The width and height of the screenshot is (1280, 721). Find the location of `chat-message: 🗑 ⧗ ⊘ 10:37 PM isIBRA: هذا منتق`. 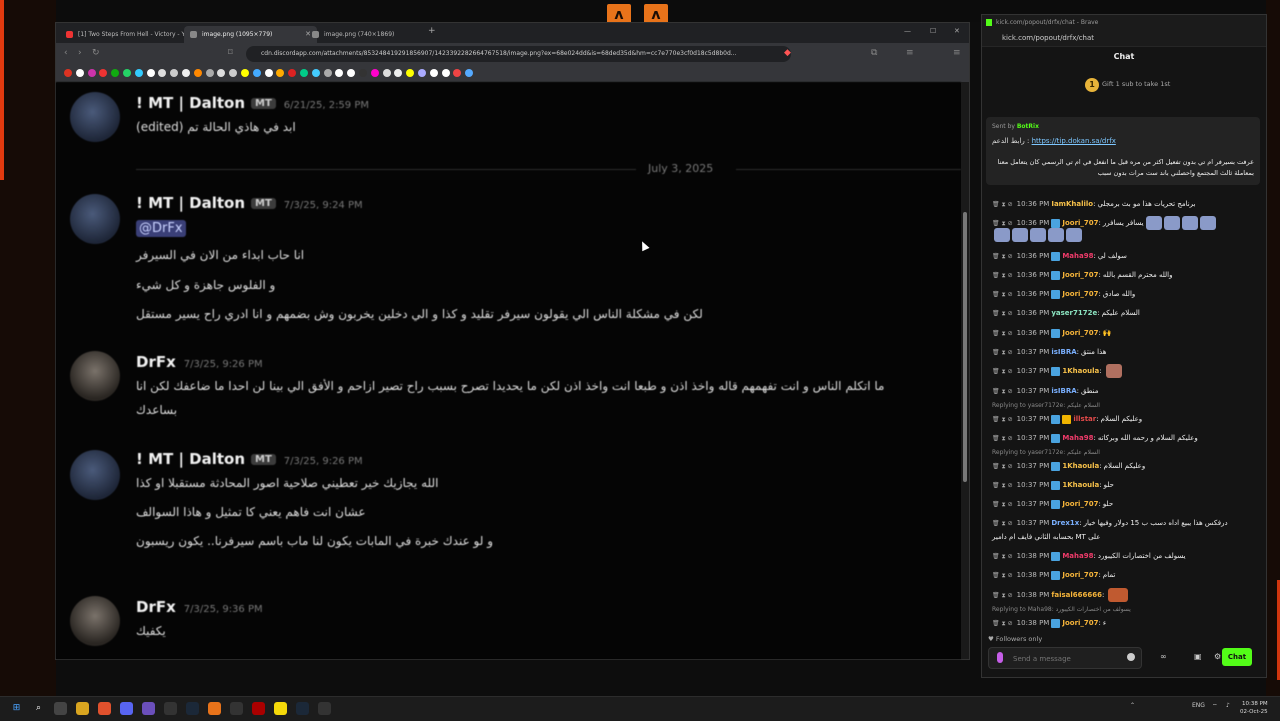

chat-message: 🗑 ⧗ ⊘ 10:37 PM isIBRA: هذا منتق is located at coordinates (1049, 352).